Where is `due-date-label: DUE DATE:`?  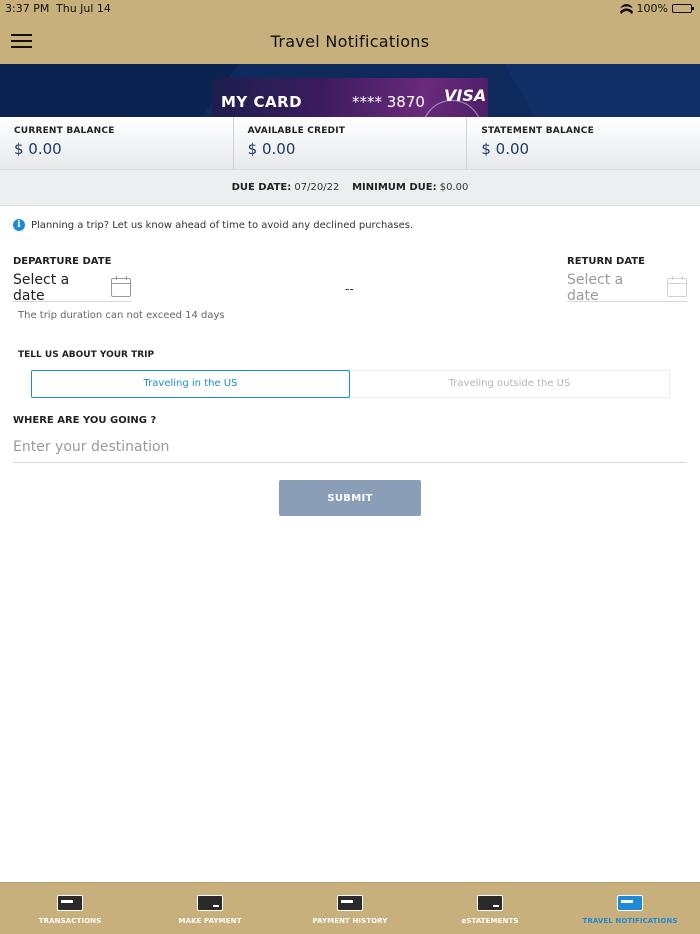 due-date-label: DUE DATE: is located at coordinates (261, 187).